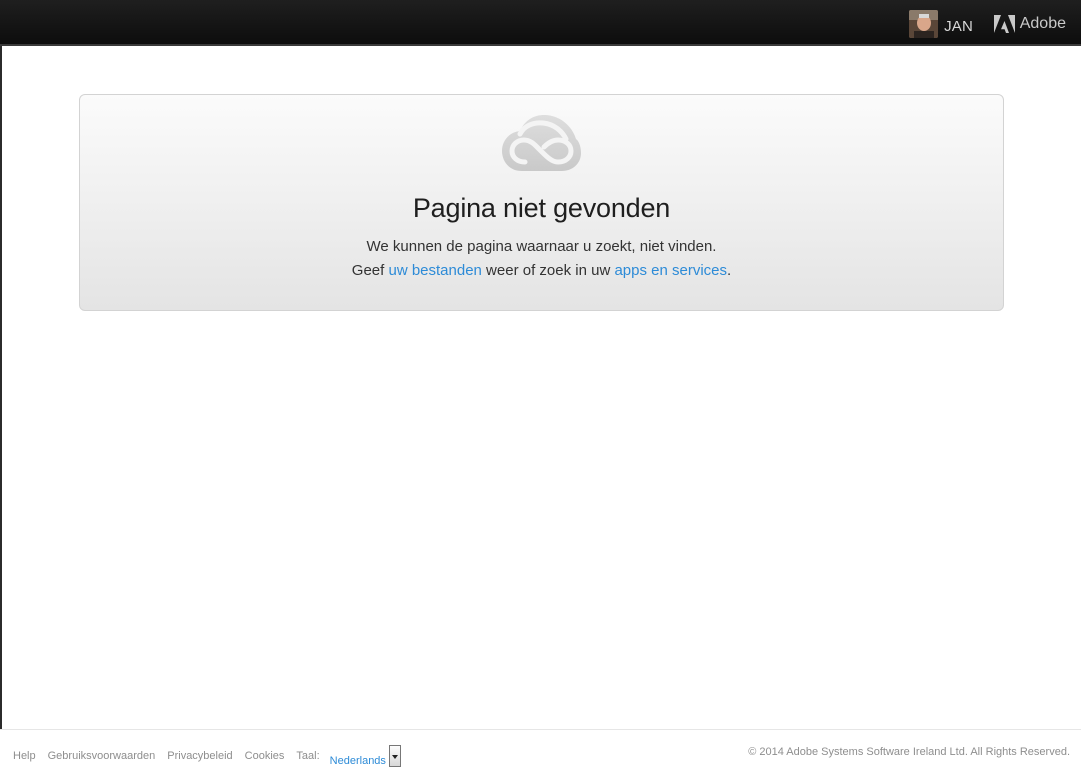  Describe the element at coordinates (670, 270) in the screenshot. I see `apps-services-link: apps en services` at that location.